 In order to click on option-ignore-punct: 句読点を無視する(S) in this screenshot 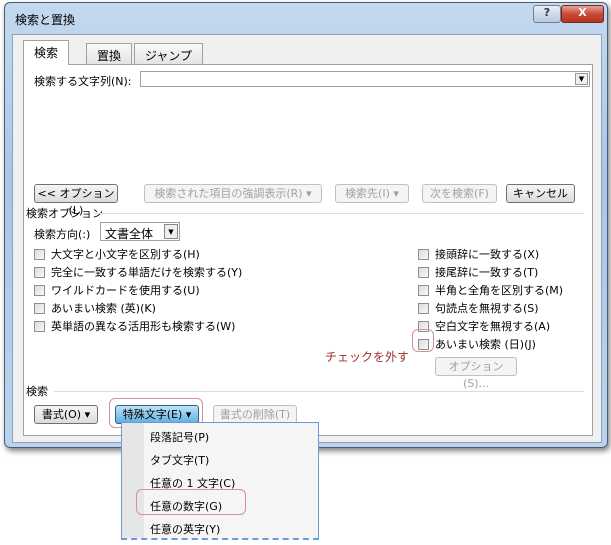, I will do `click(490, 308)`.